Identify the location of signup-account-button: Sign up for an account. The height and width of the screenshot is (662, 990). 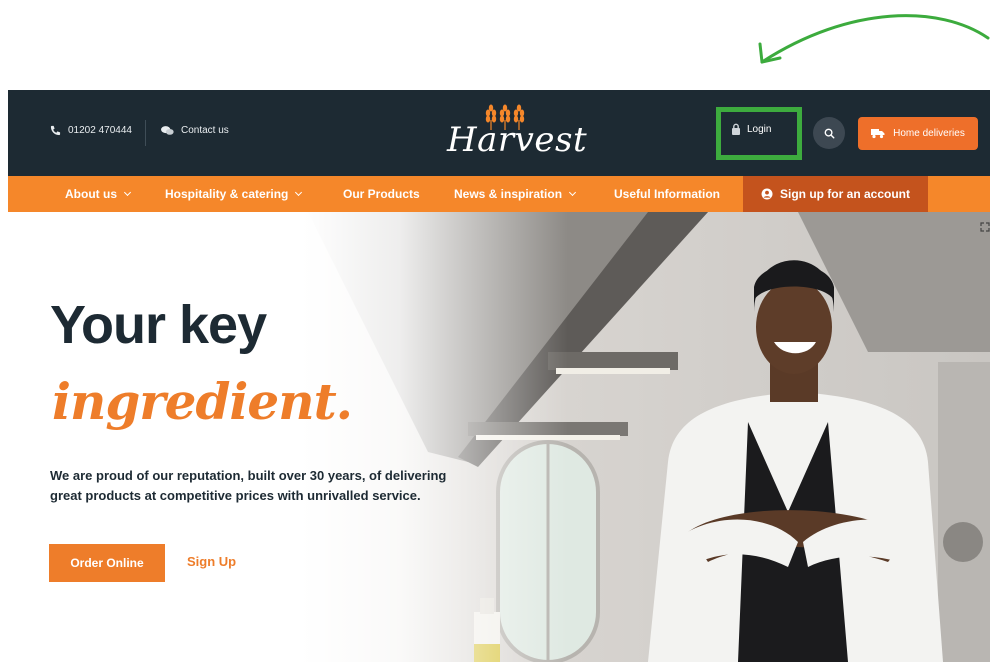
(835, 194).